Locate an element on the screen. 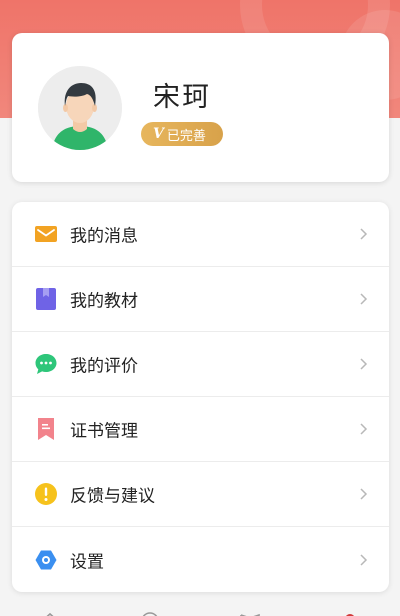 This screenshot has width=400, height=616. avatar-icon is located at coordinates (80, 108).